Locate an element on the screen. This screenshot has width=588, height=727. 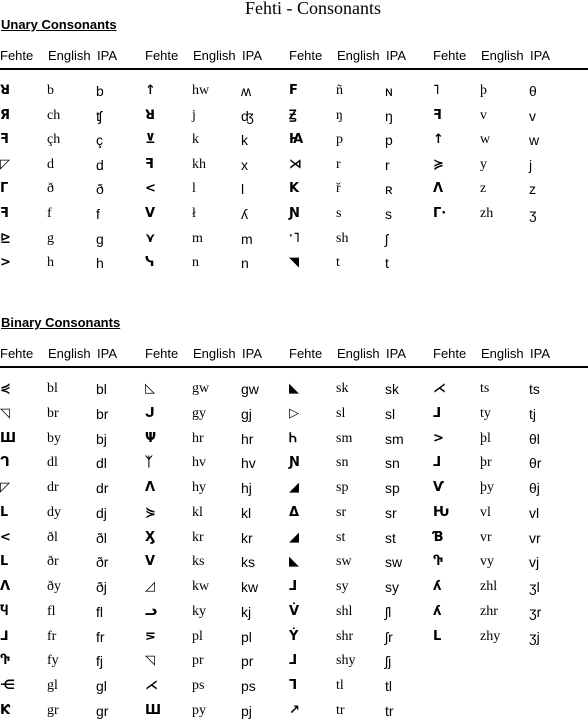
english-transliteration: zhl is located at coordinates (489, 586).